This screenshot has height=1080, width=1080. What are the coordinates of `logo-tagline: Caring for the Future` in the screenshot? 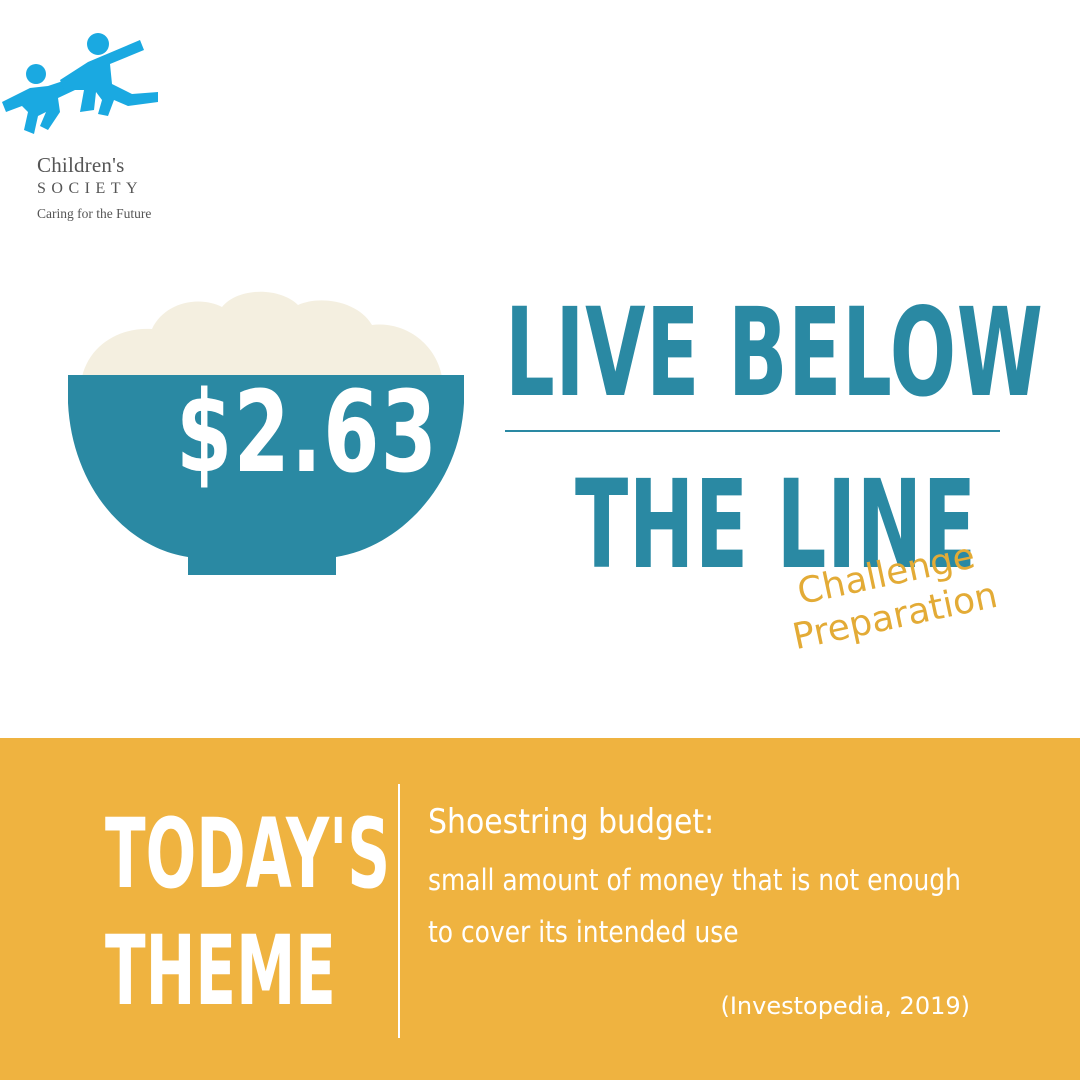 It's located at (94, 213).